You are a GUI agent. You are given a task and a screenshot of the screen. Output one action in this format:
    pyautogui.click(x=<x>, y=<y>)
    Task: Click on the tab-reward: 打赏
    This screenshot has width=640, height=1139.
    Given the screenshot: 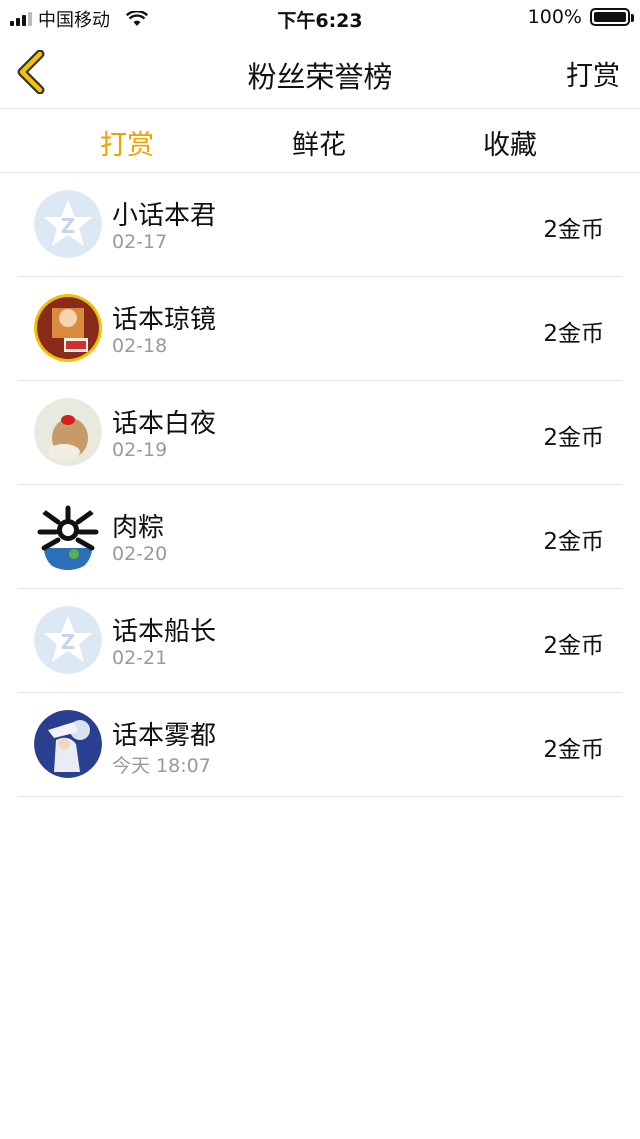 What is the action you would take?
    pyautogui.click(x=127, y=142)
    